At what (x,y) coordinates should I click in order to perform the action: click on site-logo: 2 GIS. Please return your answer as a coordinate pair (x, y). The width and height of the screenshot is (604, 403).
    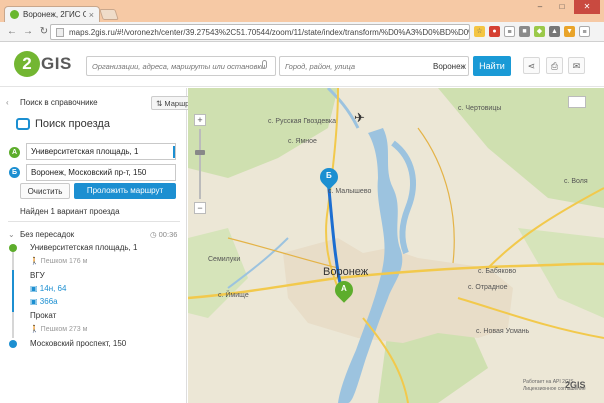
    Looking at the image, I should click on (43, 64).